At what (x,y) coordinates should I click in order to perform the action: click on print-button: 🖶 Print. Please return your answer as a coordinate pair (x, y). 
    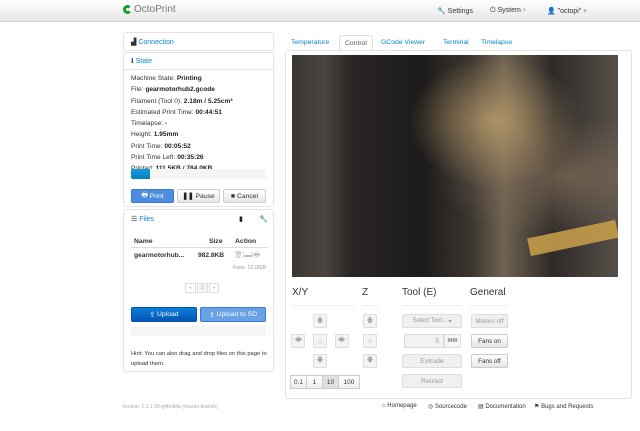
    Looking at the image, I should click on (152, 196).